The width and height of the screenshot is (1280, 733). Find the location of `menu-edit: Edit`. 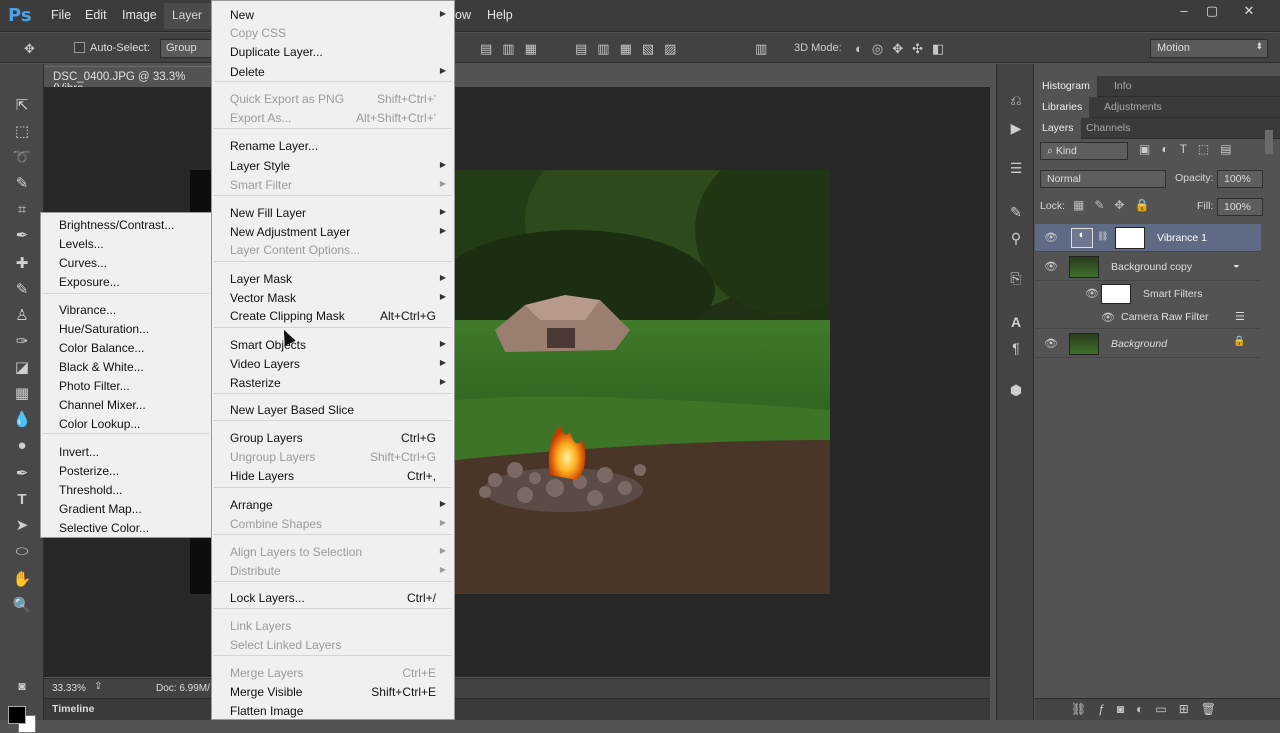

menu-edit: Edit is located at coordinates (96, 15).